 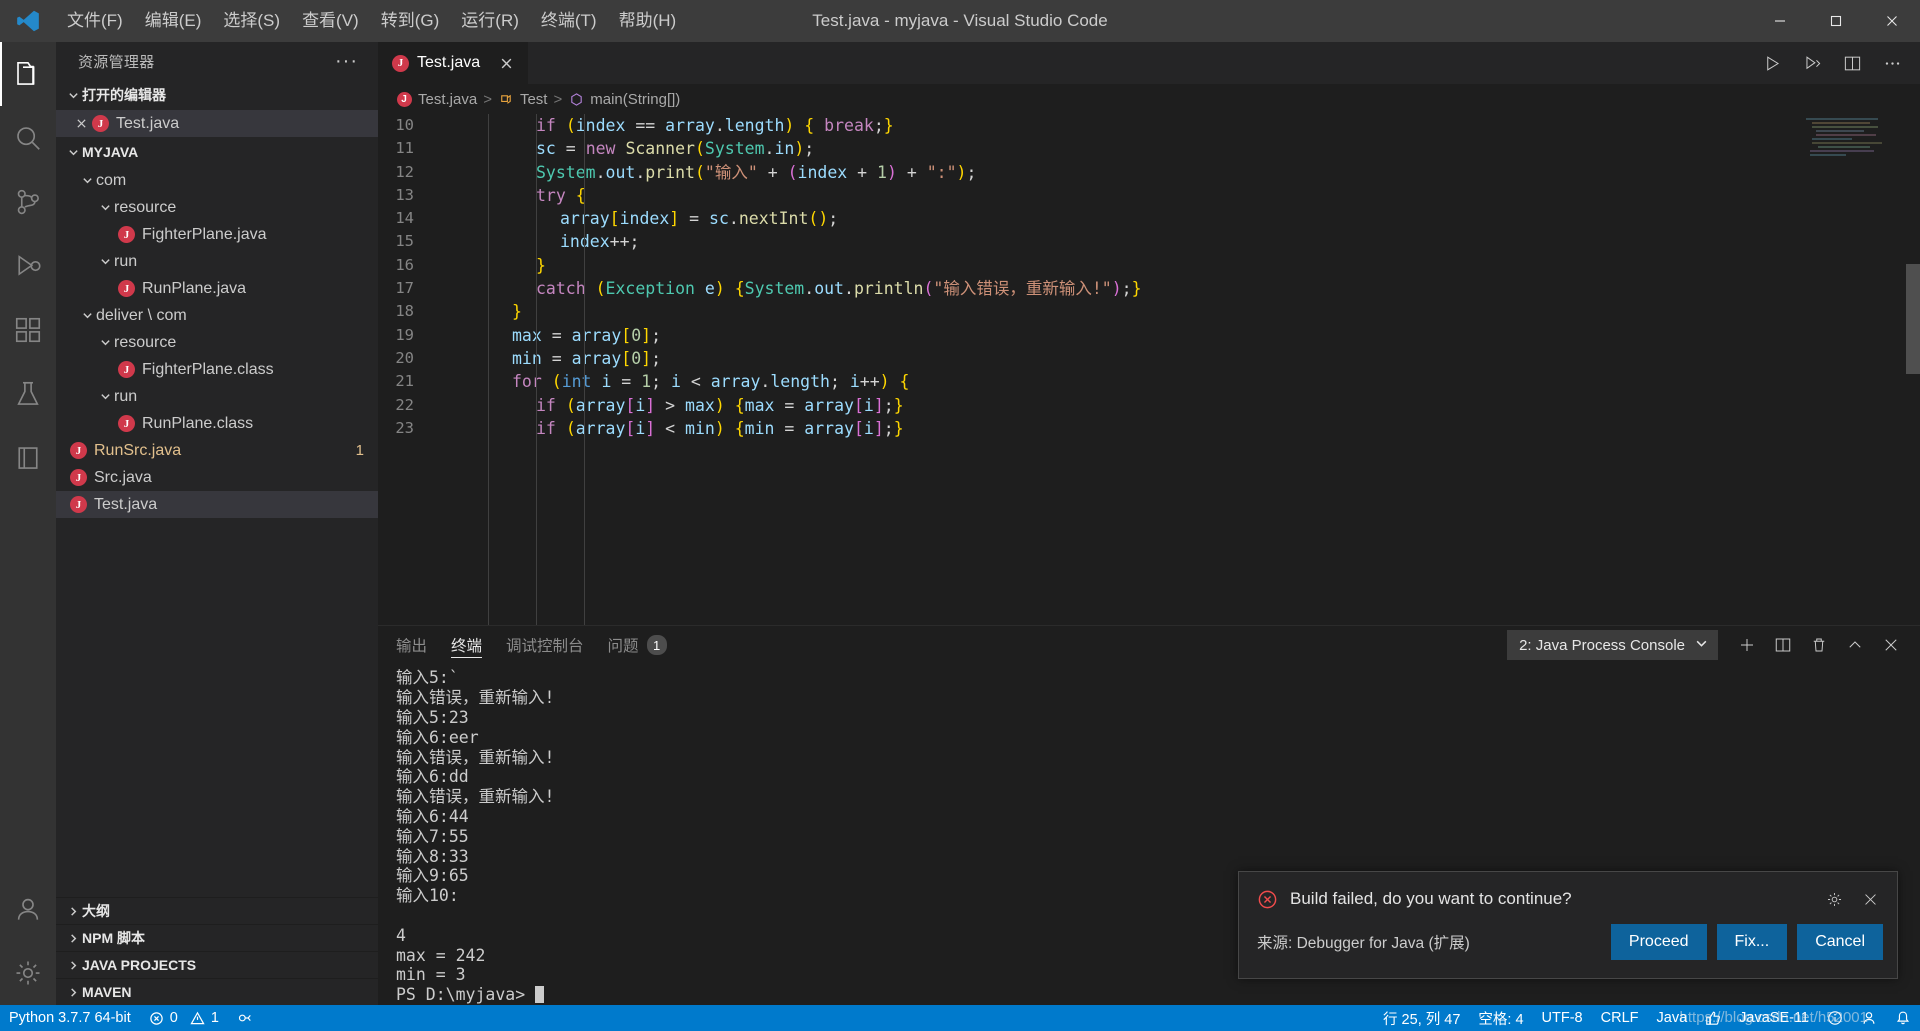 What do you see at coordinates (1149, 195) in the screenshot?
I see `code-line: 13 try {` at bounding box center [1149, 195].